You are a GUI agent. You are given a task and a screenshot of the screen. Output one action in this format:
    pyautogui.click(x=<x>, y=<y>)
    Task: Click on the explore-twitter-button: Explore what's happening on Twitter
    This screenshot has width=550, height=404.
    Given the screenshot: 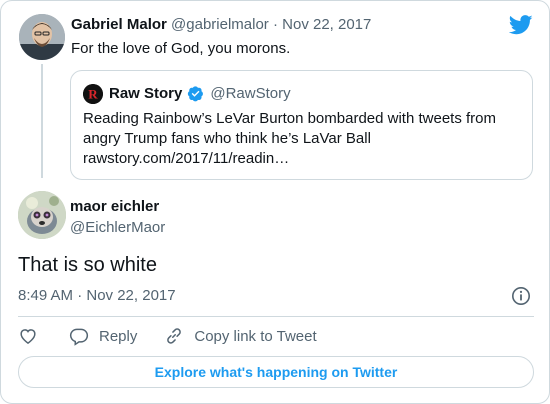 What is the action you would take?
    pyautogui.click(x=276, y=372)
    